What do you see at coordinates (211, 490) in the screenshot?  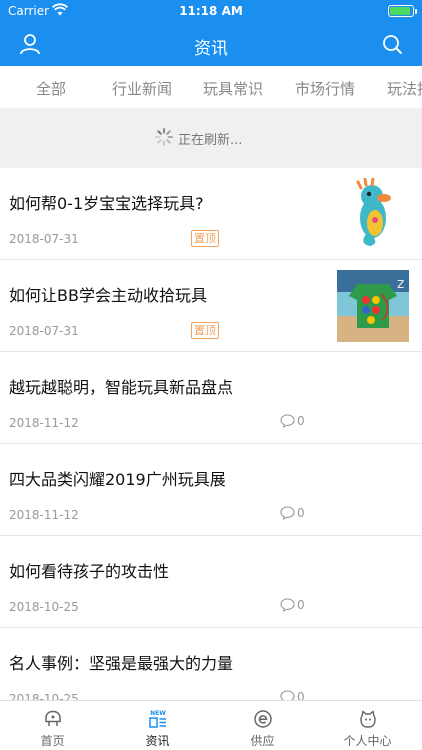 I see `list-item: 四大品类闪耀2019广州玩具展 2018-11-12 0` at bounding box center [211, 490].